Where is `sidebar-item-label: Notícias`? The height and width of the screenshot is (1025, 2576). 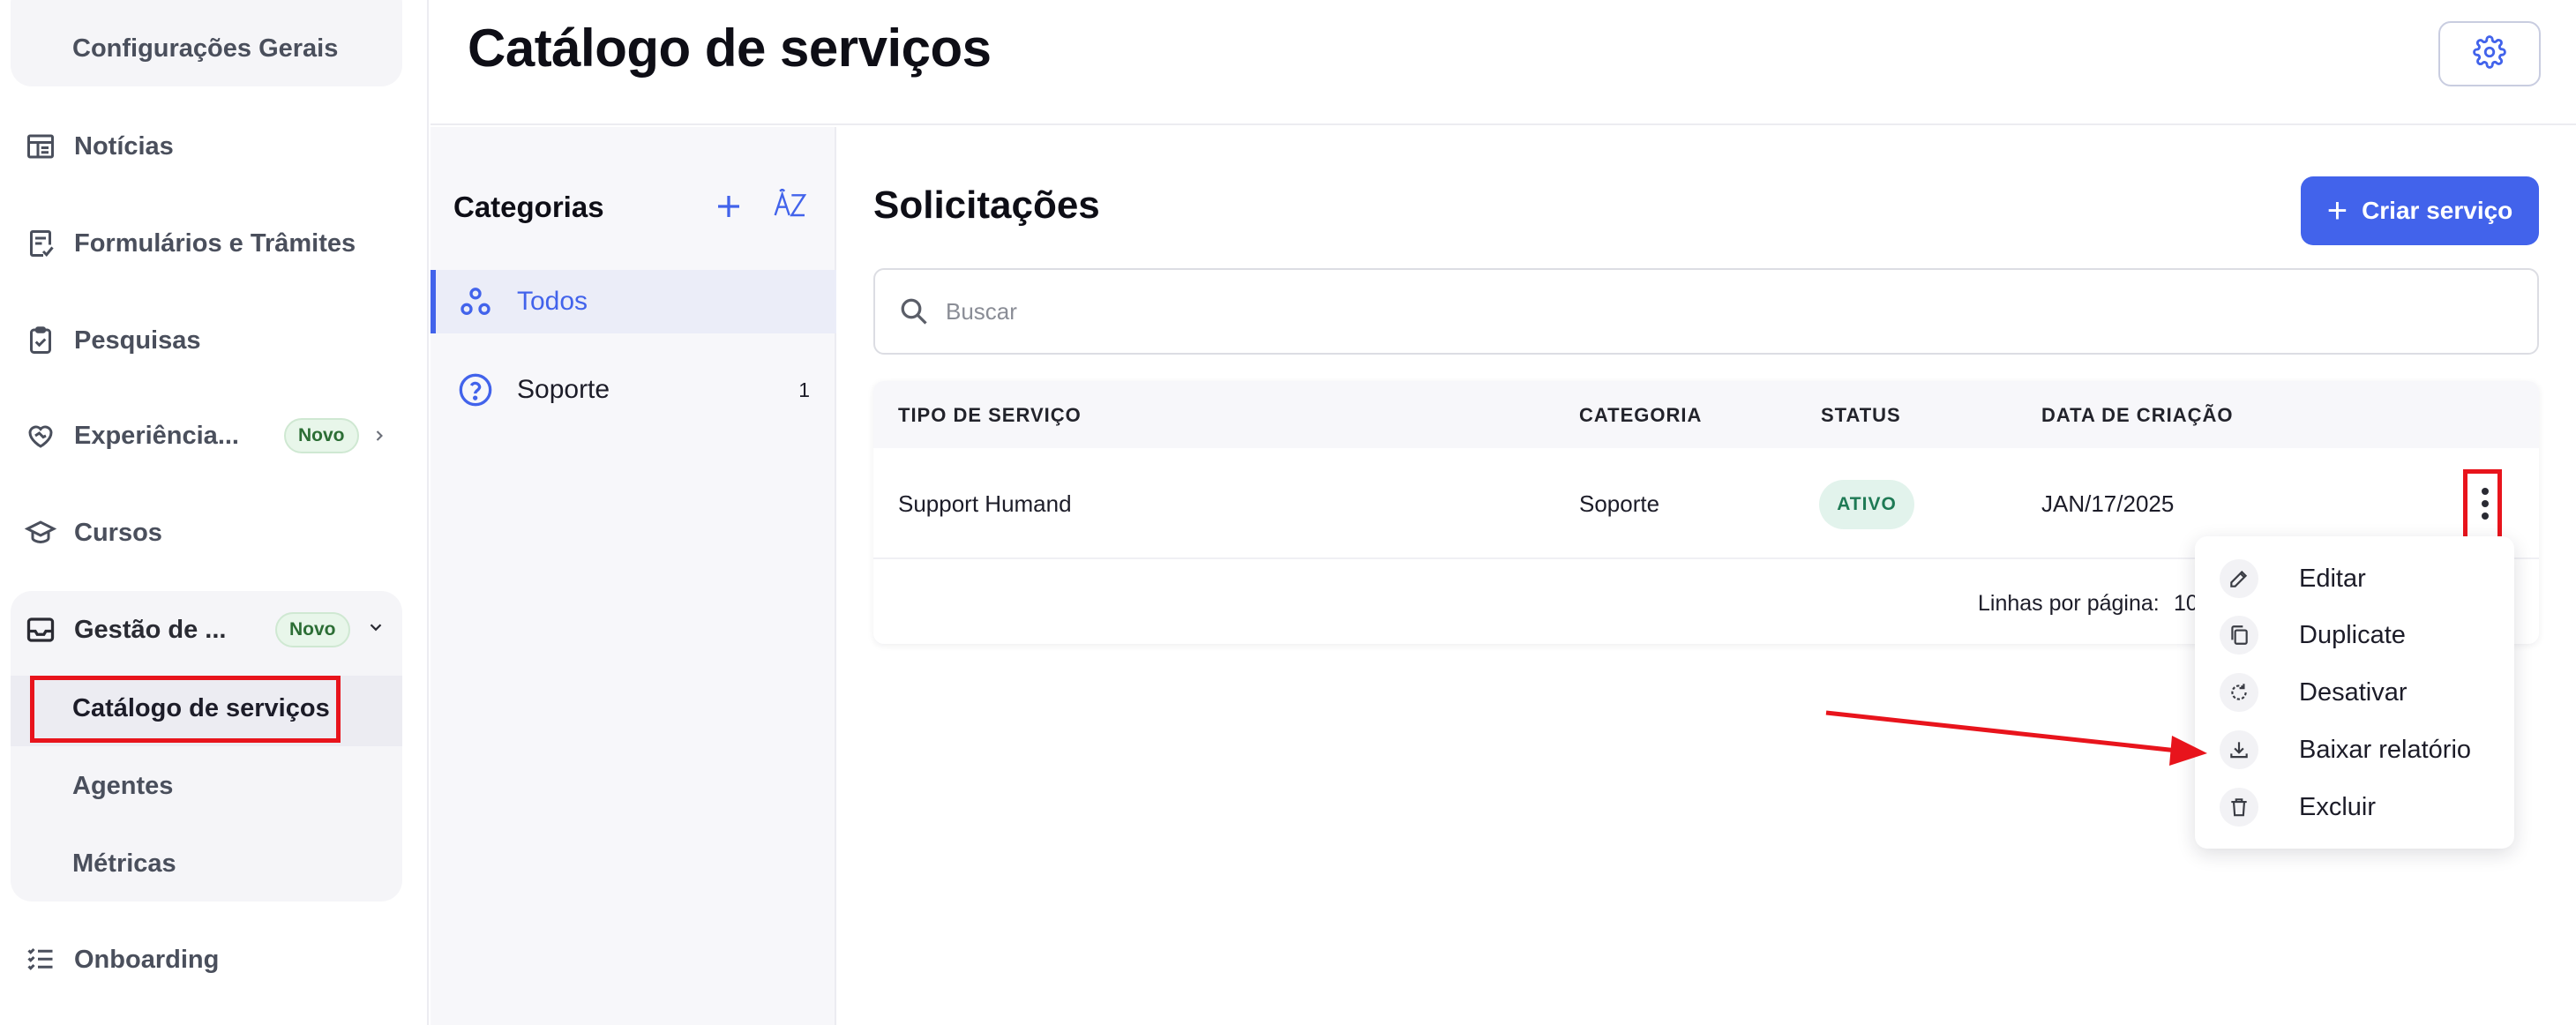 sidebar-item-label: Notícias is located at coordinates (124, 146).